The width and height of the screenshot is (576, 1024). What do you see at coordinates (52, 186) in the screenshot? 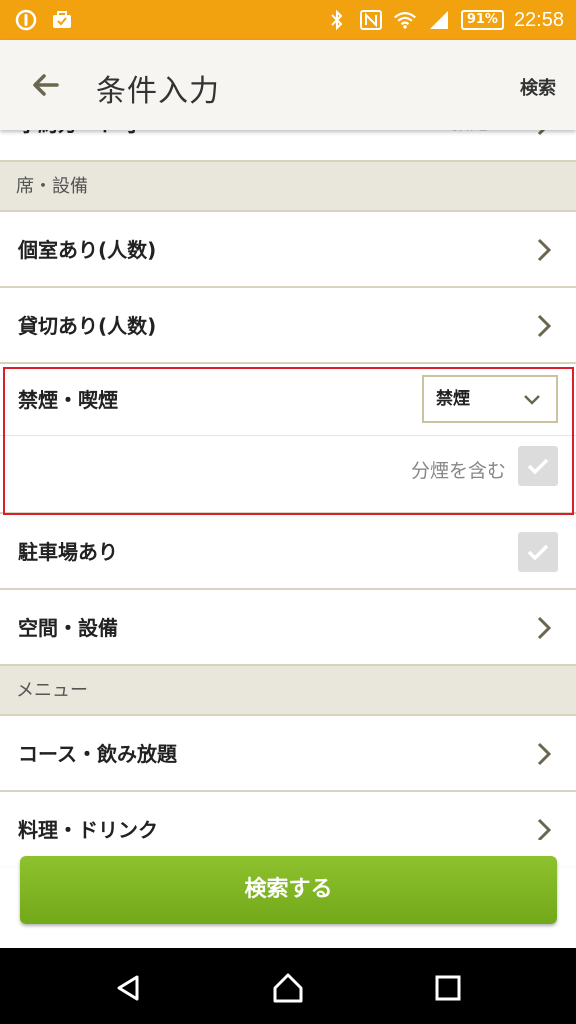
I see `section-title: 席・設備` at bounding box center [52, 186].